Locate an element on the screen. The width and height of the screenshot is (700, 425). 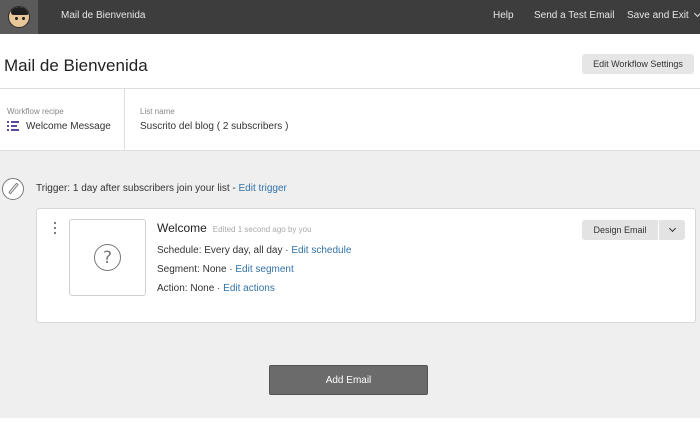
action-value: None · is located at coordinates (205, 288).